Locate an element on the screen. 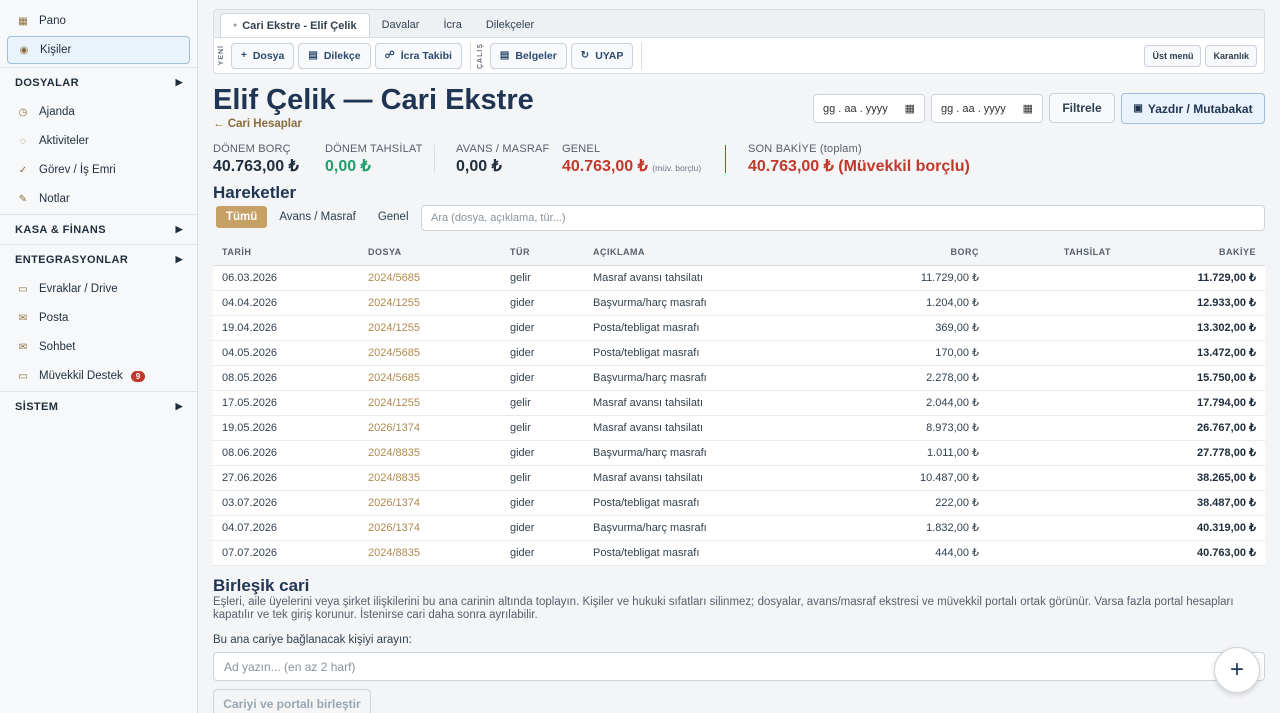 This screenshot has height=713, width=1280. sidebar-item-pano: ▦ Pano is located at coordinates (98, 21).